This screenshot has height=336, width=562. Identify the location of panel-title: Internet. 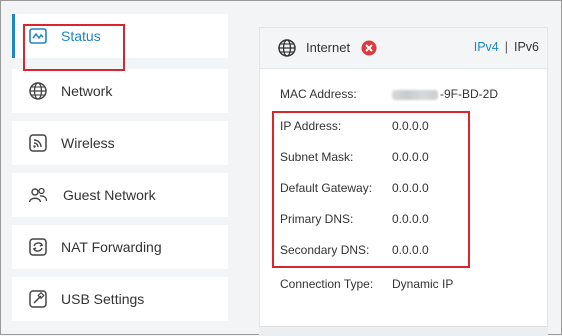
(328, 47).